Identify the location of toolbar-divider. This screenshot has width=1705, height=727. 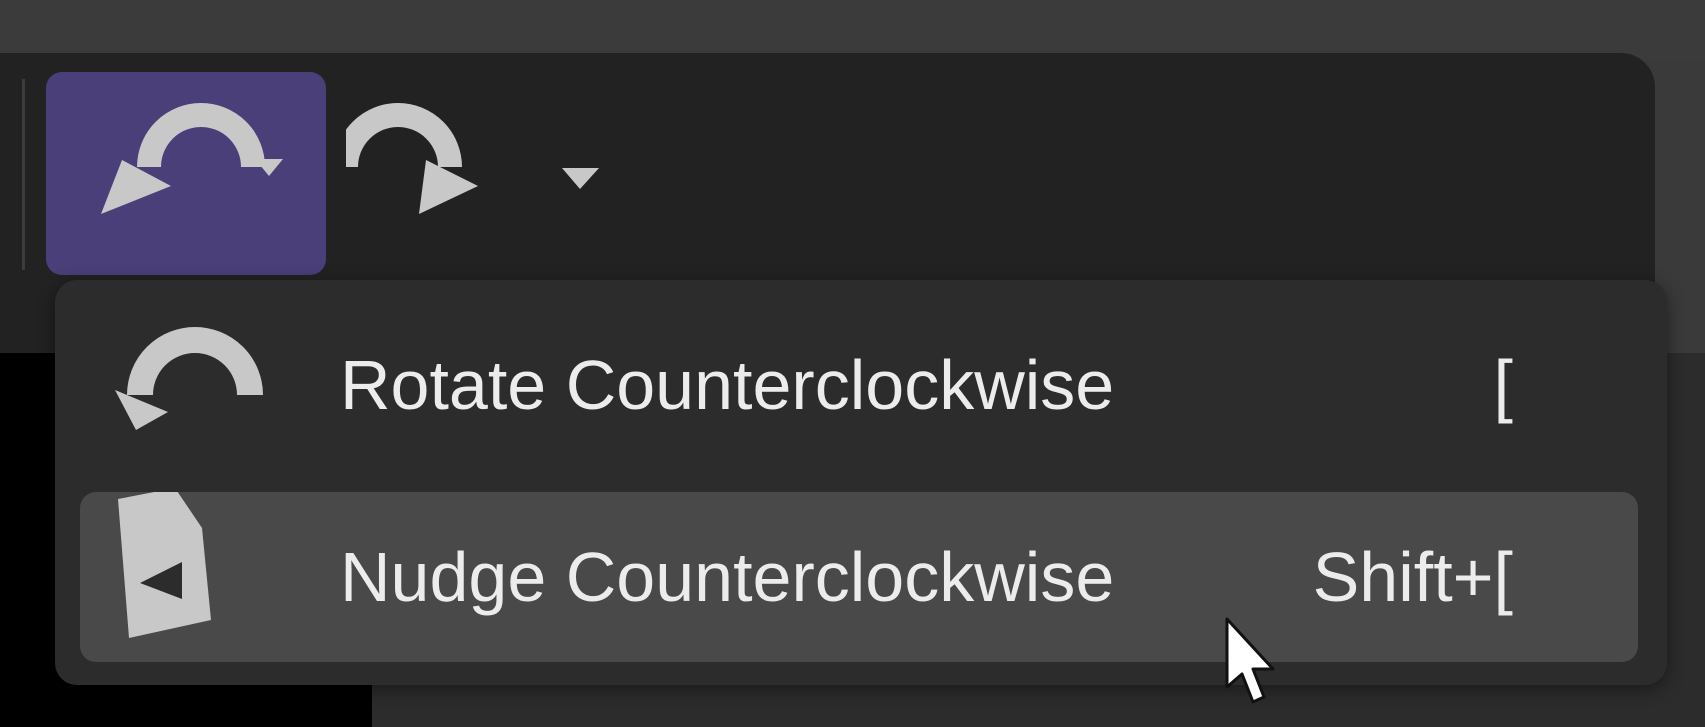
(23, 174).